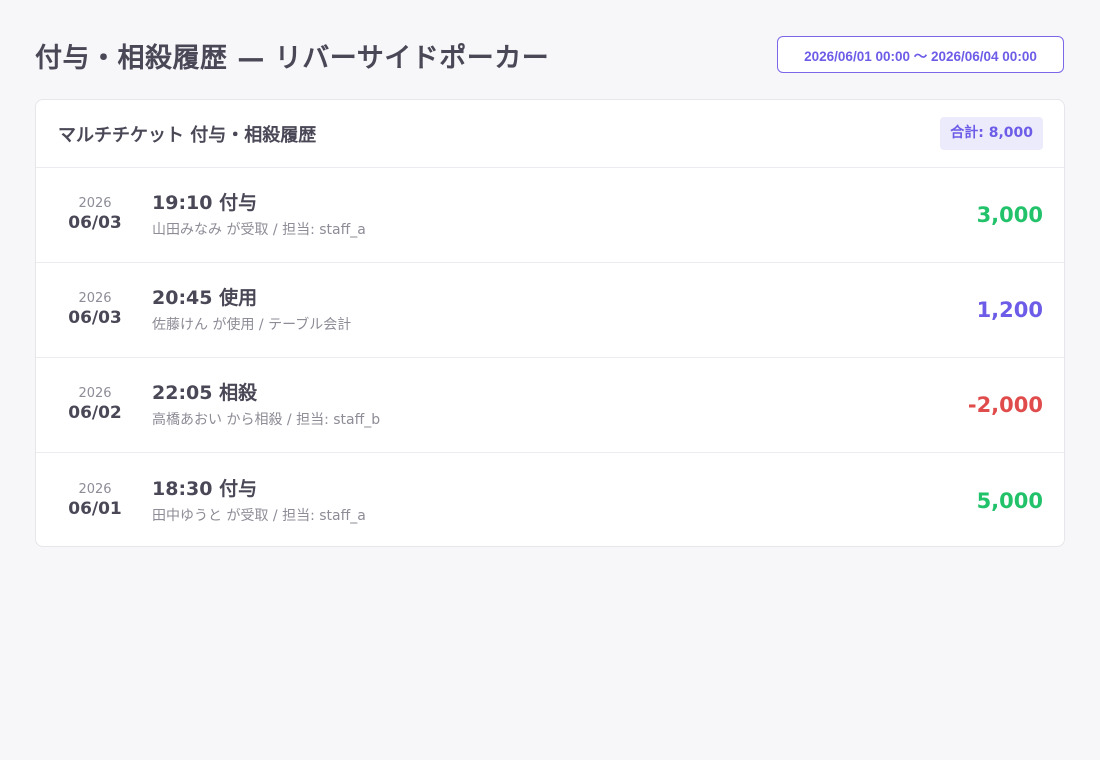 The height and width of the screenshot is (760, 1100). I want to click on entry-info: 22:05 相殺 高橋あおい から相殺 / 担当: staff_b, so click(560, 405).